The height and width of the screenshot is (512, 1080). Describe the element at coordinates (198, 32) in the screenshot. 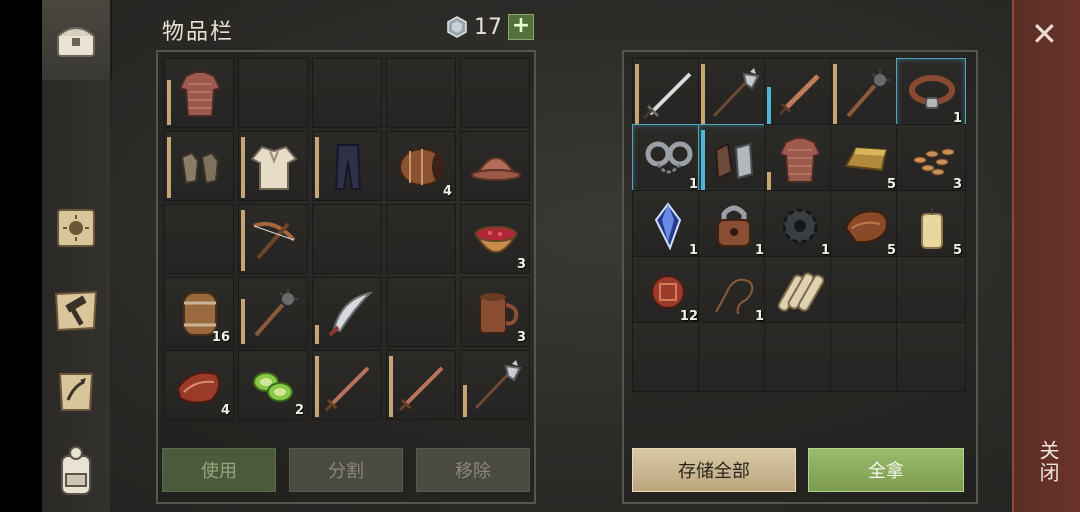

I see `page-title: 物品栏` at that location.